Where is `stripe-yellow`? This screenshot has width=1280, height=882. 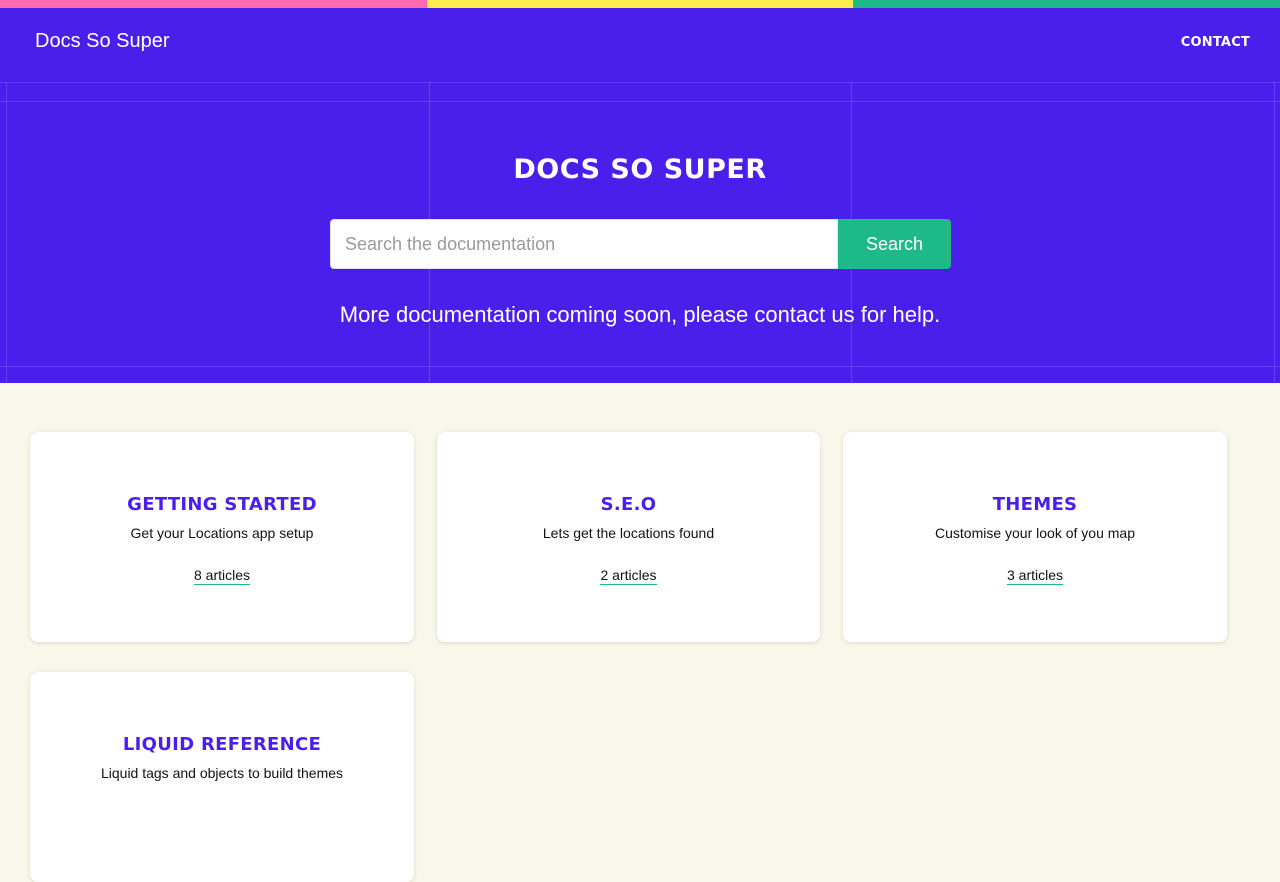 stripe-yellow is located at coordinates (640, 4).